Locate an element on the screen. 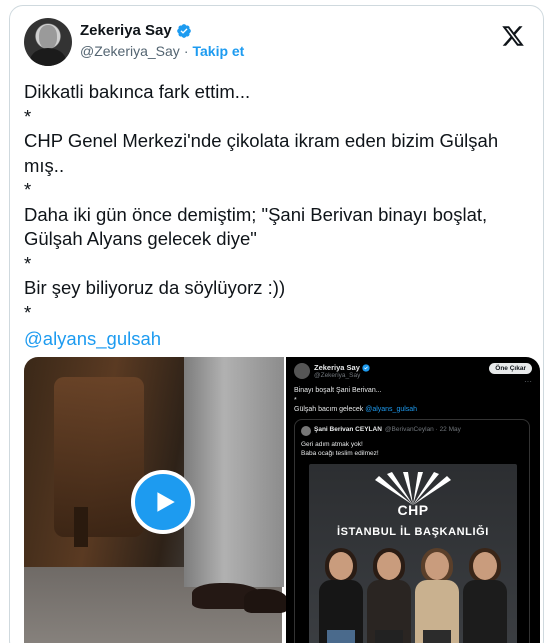 This screenshot has width=545, height=643. embedded-avatar is located at coordinates (302, 371).